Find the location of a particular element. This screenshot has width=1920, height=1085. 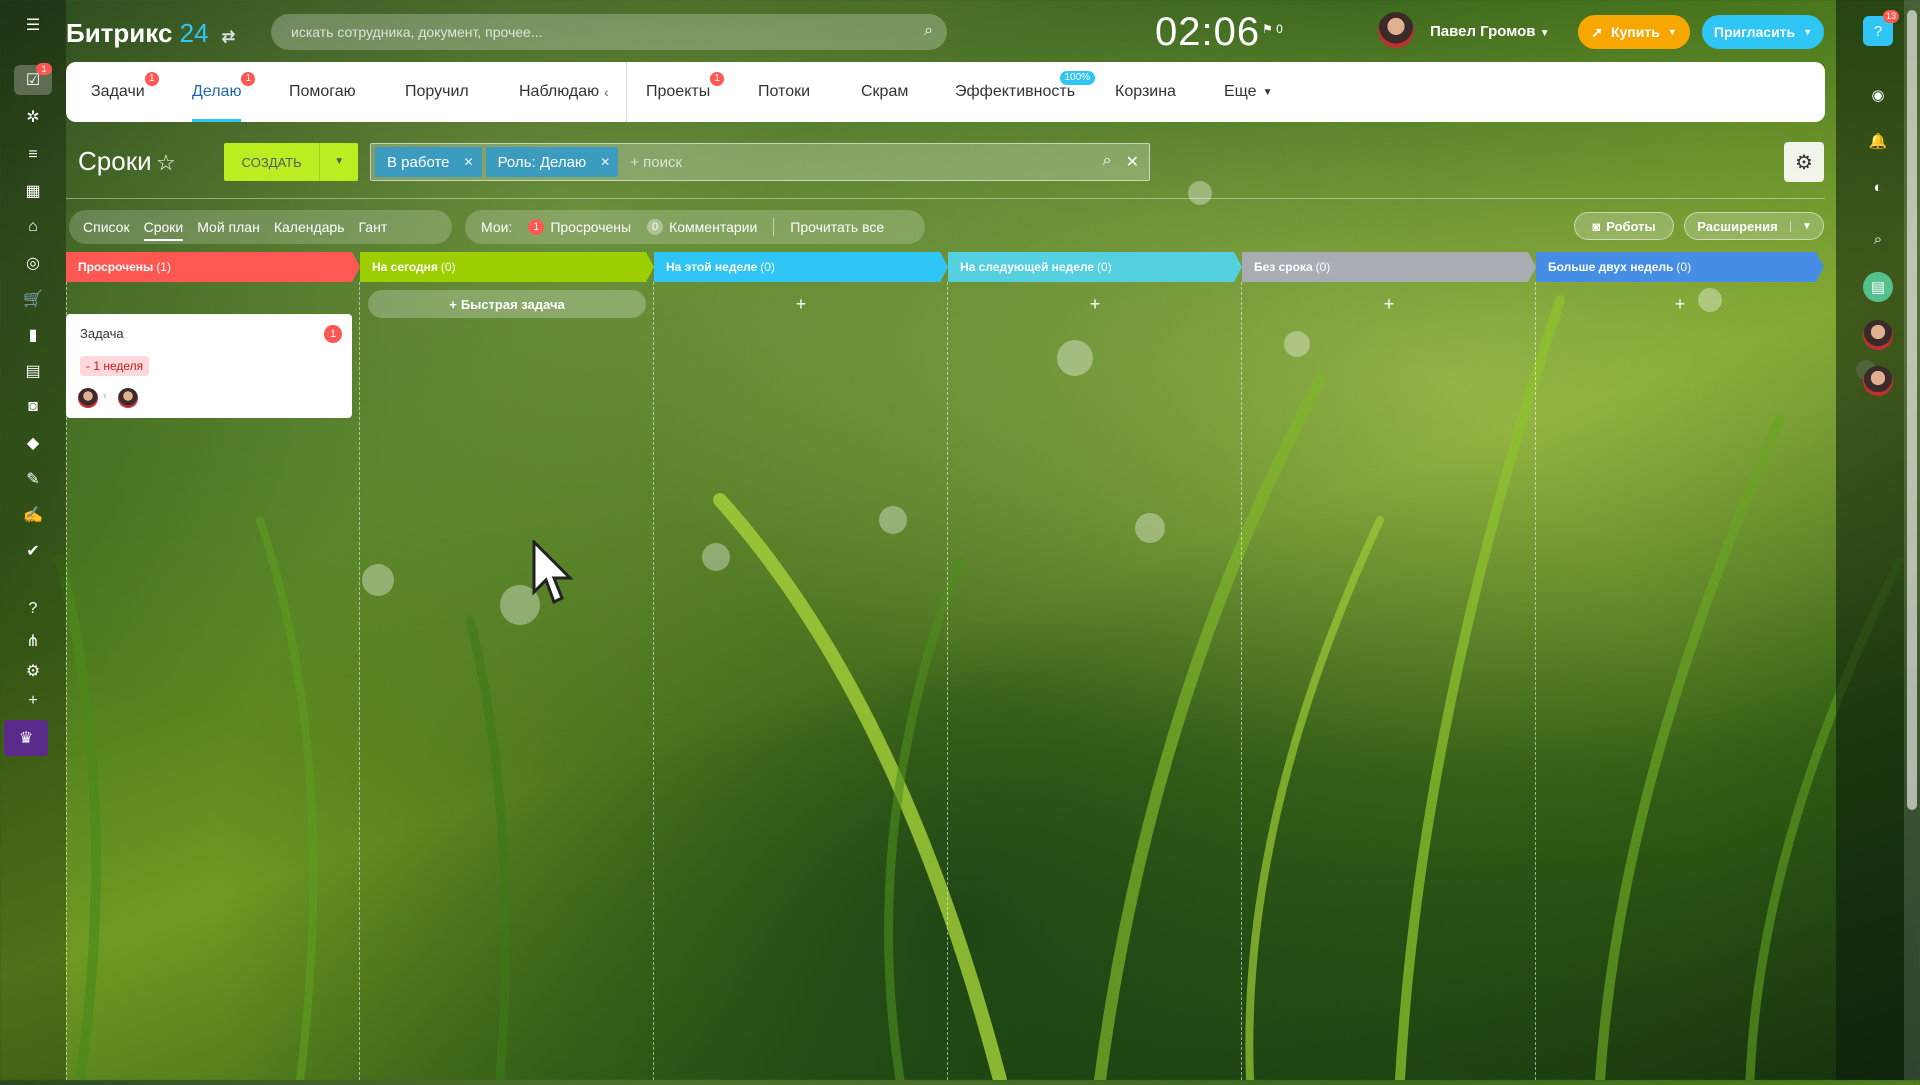

feed-icon: ✲ is located at coordinates (33, 117).